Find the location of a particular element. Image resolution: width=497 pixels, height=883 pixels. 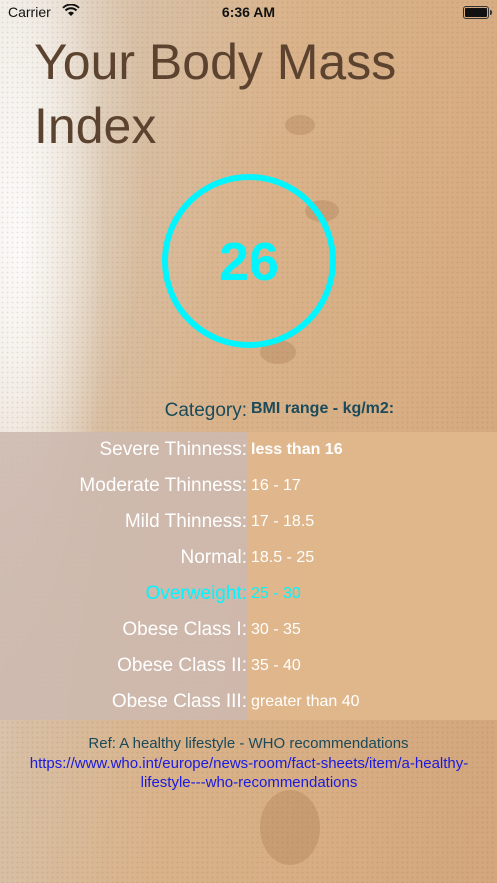

table-row: Obese Class I: 30 - 35 is located at coordinates (248, 630).